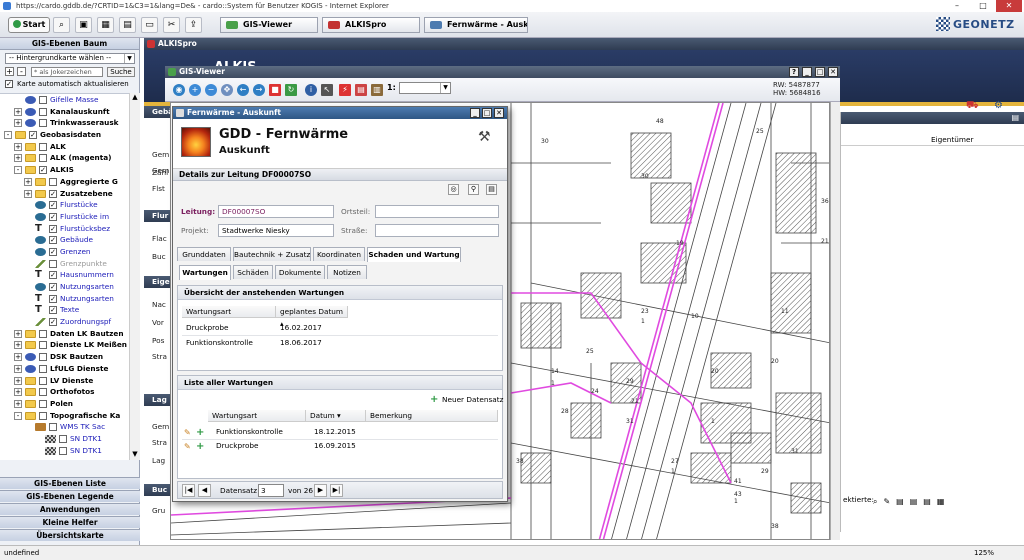 The width and height of the screenshot is (1024, 560). I want to click on document-icon: ▤, so click(491, 189).